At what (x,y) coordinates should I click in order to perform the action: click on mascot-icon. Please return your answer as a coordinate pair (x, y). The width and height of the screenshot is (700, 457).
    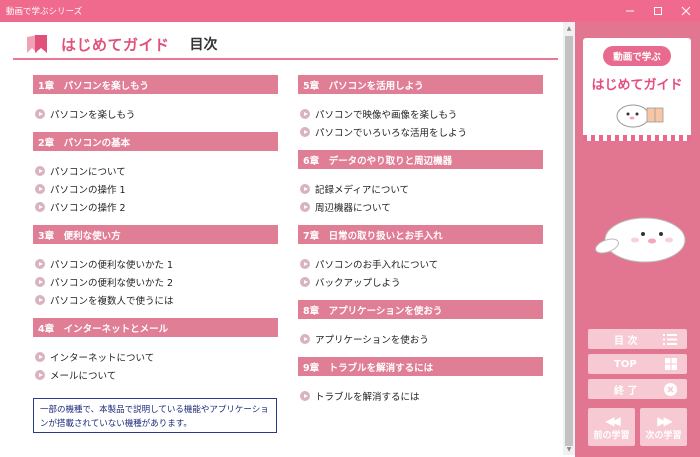
    Looking at the image, I should click on (640, 240).